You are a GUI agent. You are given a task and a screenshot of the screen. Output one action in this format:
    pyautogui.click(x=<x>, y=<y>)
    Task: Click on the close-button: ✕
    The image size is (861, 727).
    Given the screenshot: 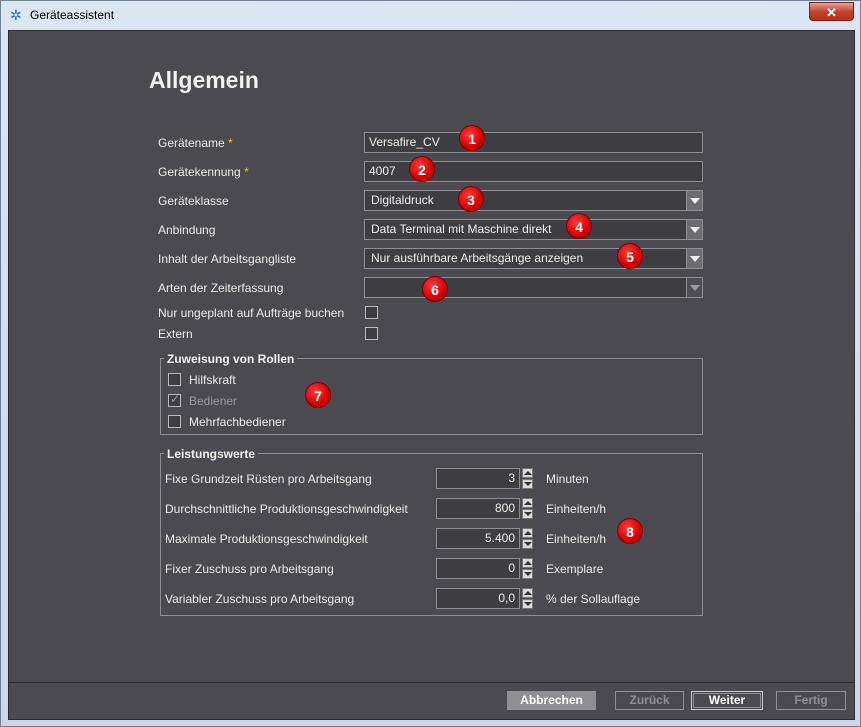 What is the action you would take?
    pyautogui.click(x=831, y=11)
    